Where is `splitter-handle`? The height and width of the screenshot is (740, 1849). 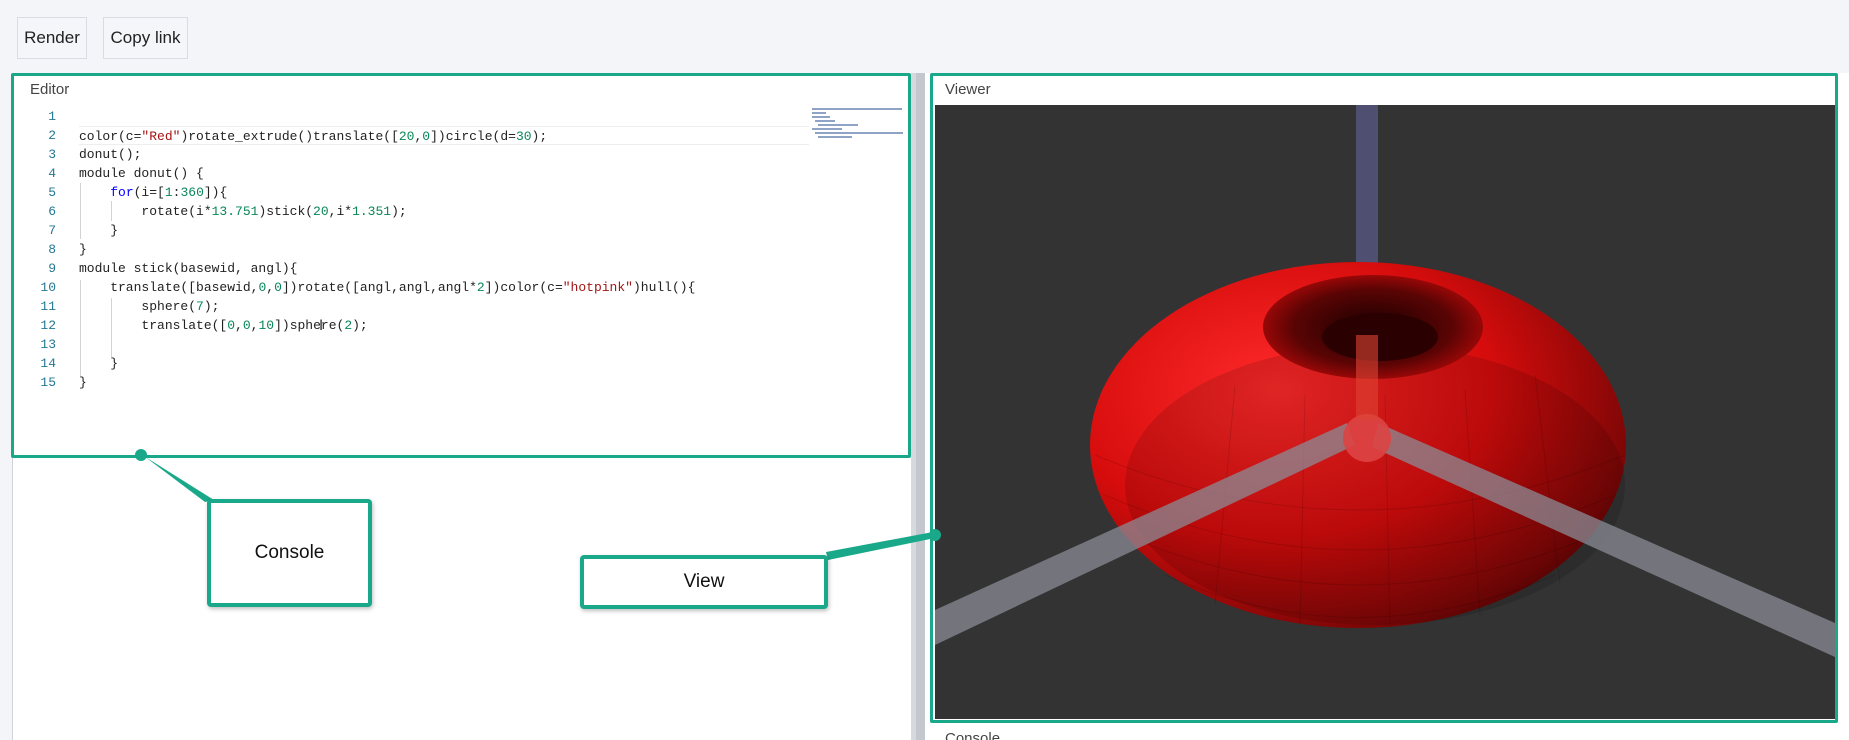 splitter-handle is located at coordinates (920, 406).